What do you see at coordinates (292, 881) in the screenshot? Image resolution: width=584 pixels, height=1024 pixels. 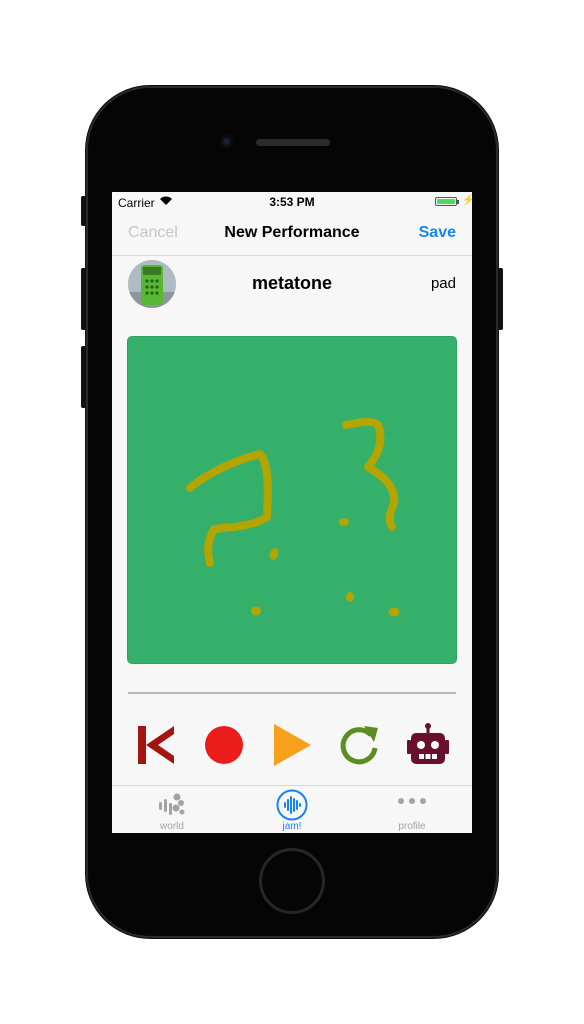 I see `home-button` at bounding box center [292, 881].